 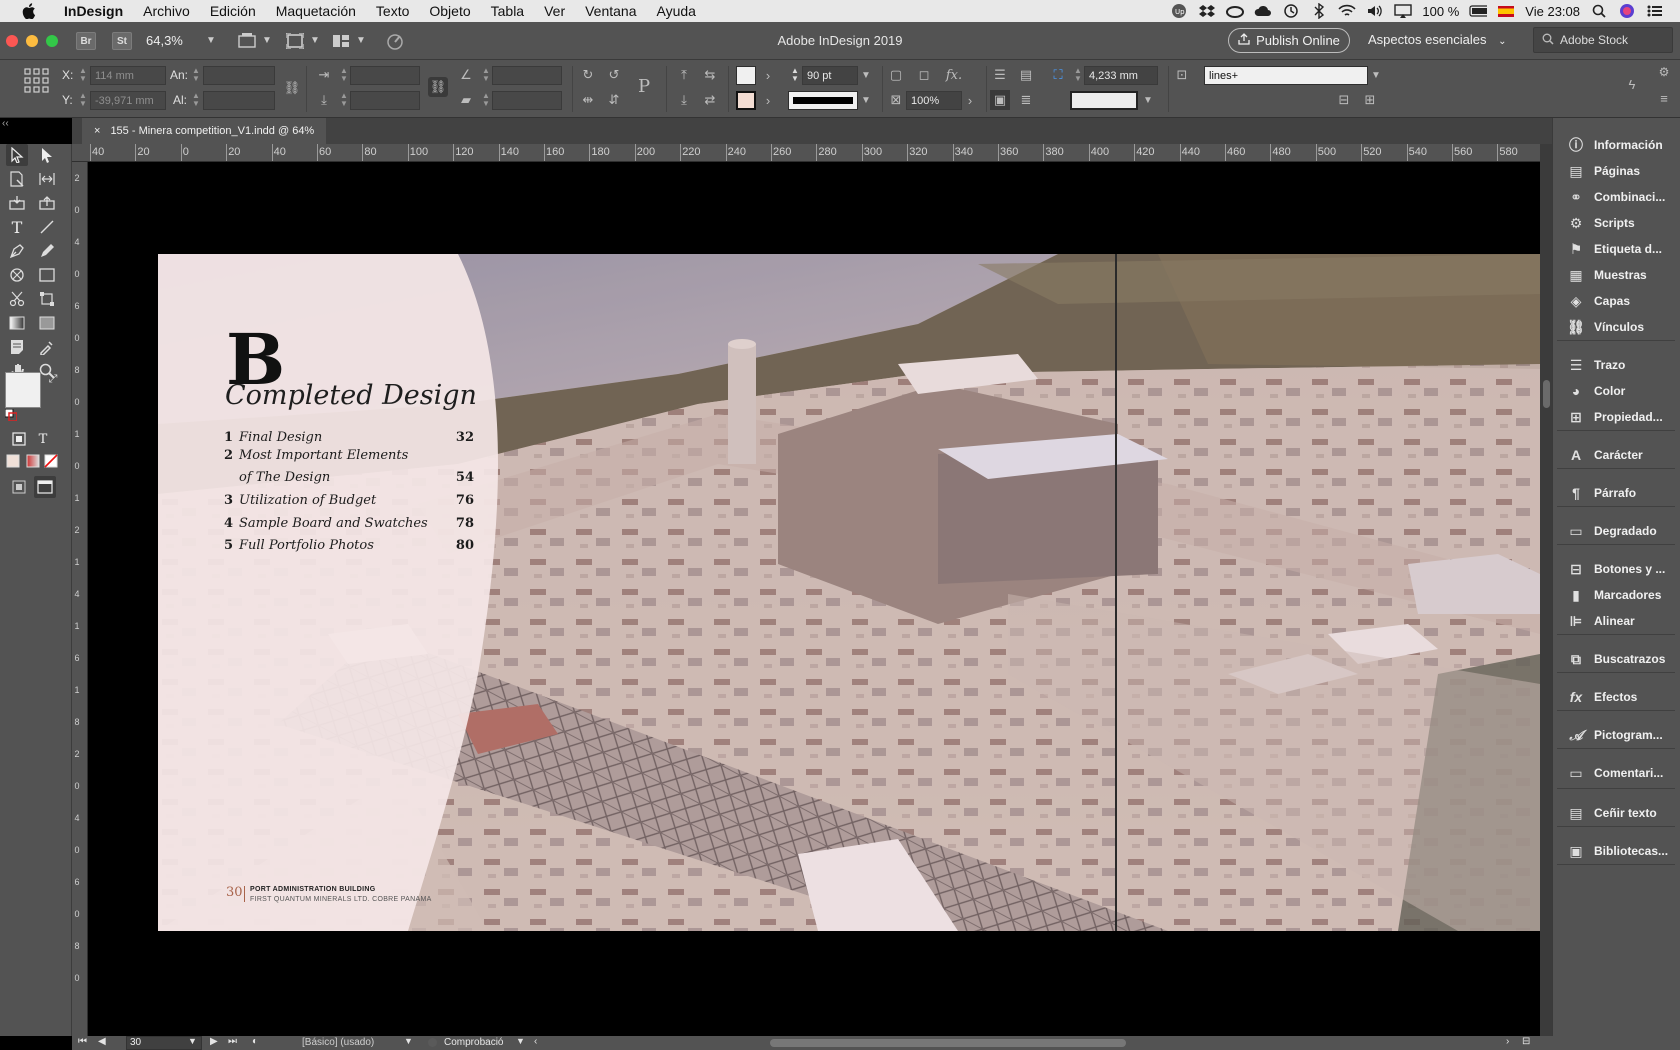 I want to click on menu-archivo: Archivo, so click(x=166, y=11).